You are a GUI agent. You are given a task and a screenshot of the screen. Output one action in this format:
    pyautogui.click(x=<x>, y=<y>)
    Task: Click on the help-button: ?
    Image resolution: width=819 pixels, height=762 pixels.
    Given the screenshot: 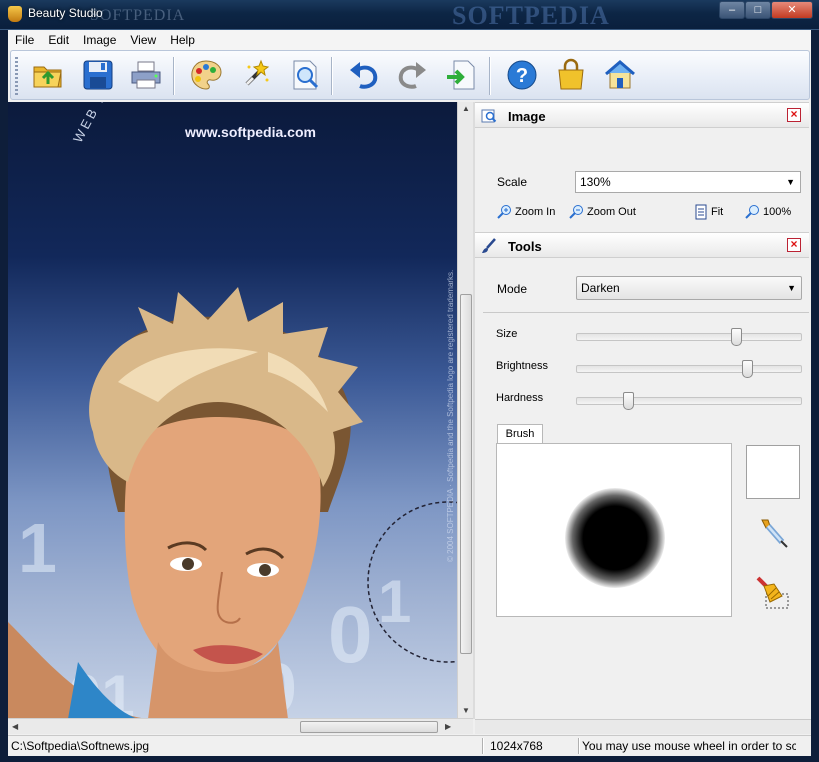 What is the action you would take?
    pyautogui.click(x=522, y=75)
    